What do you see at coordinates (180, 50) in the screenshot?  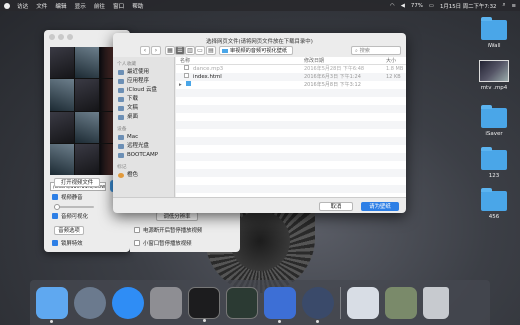 I see `list-view-button: ☰` at bounding box center [180, 50].